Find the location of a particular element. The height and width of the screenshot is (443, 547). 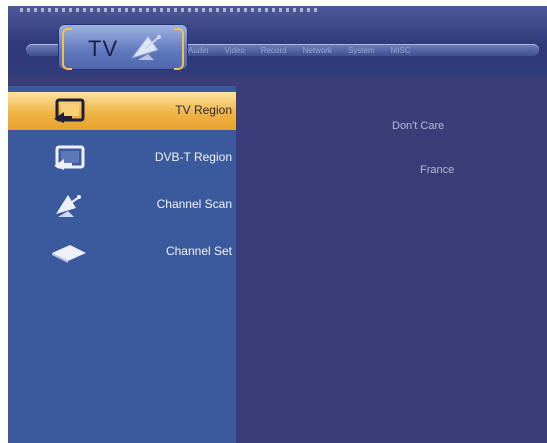

decorative-dots is located at coordinates (170, 10).